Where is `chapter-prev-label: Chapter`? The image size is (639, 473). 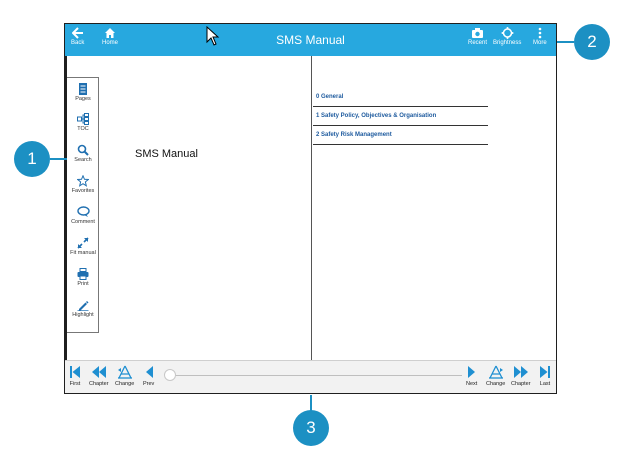 chapter-prev-label: Chapter is located at coordinates (99, 384).